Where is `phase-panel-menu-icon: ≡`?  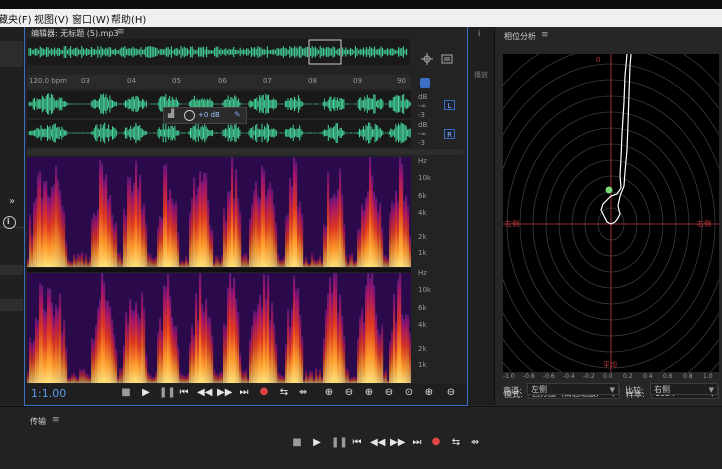
phase-panel-menu-icon: ≡ is located at coordinates (545, 35).